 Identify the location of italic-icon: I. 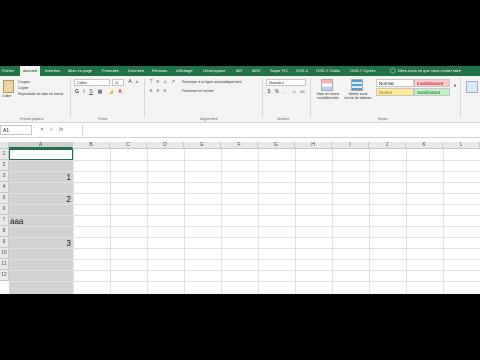
(84, 92).